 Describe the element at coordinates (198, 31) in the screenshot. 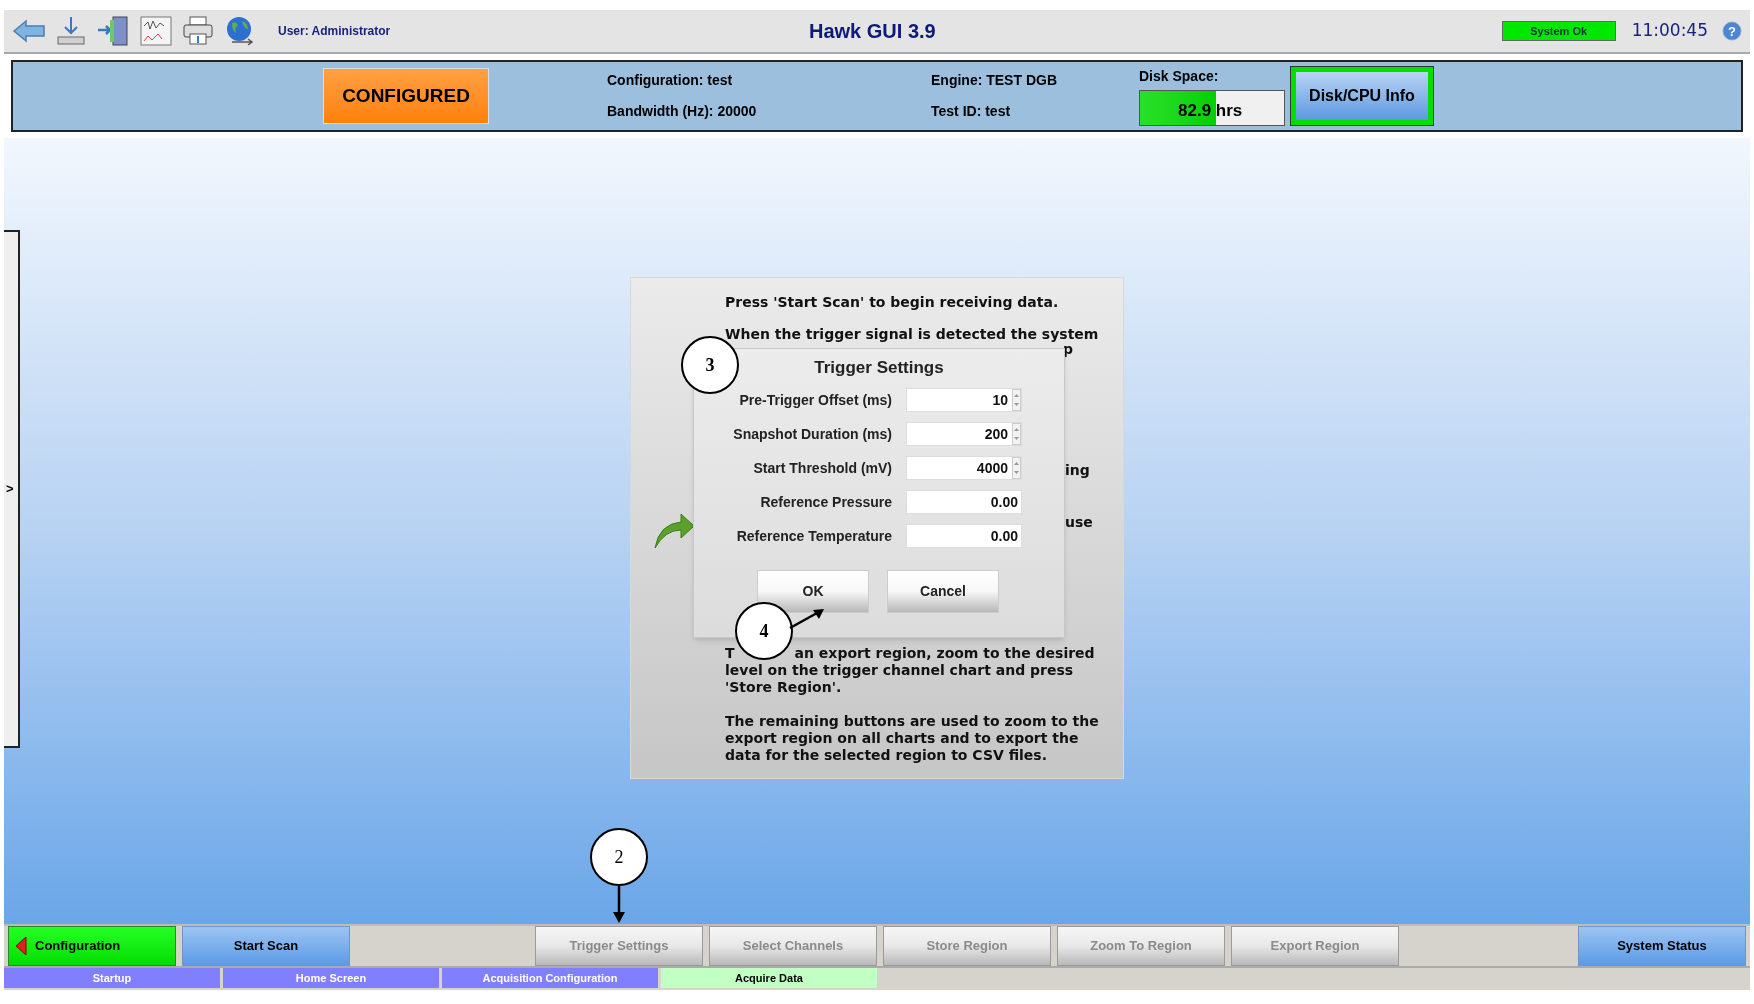

I see `printer-icon` at that location.